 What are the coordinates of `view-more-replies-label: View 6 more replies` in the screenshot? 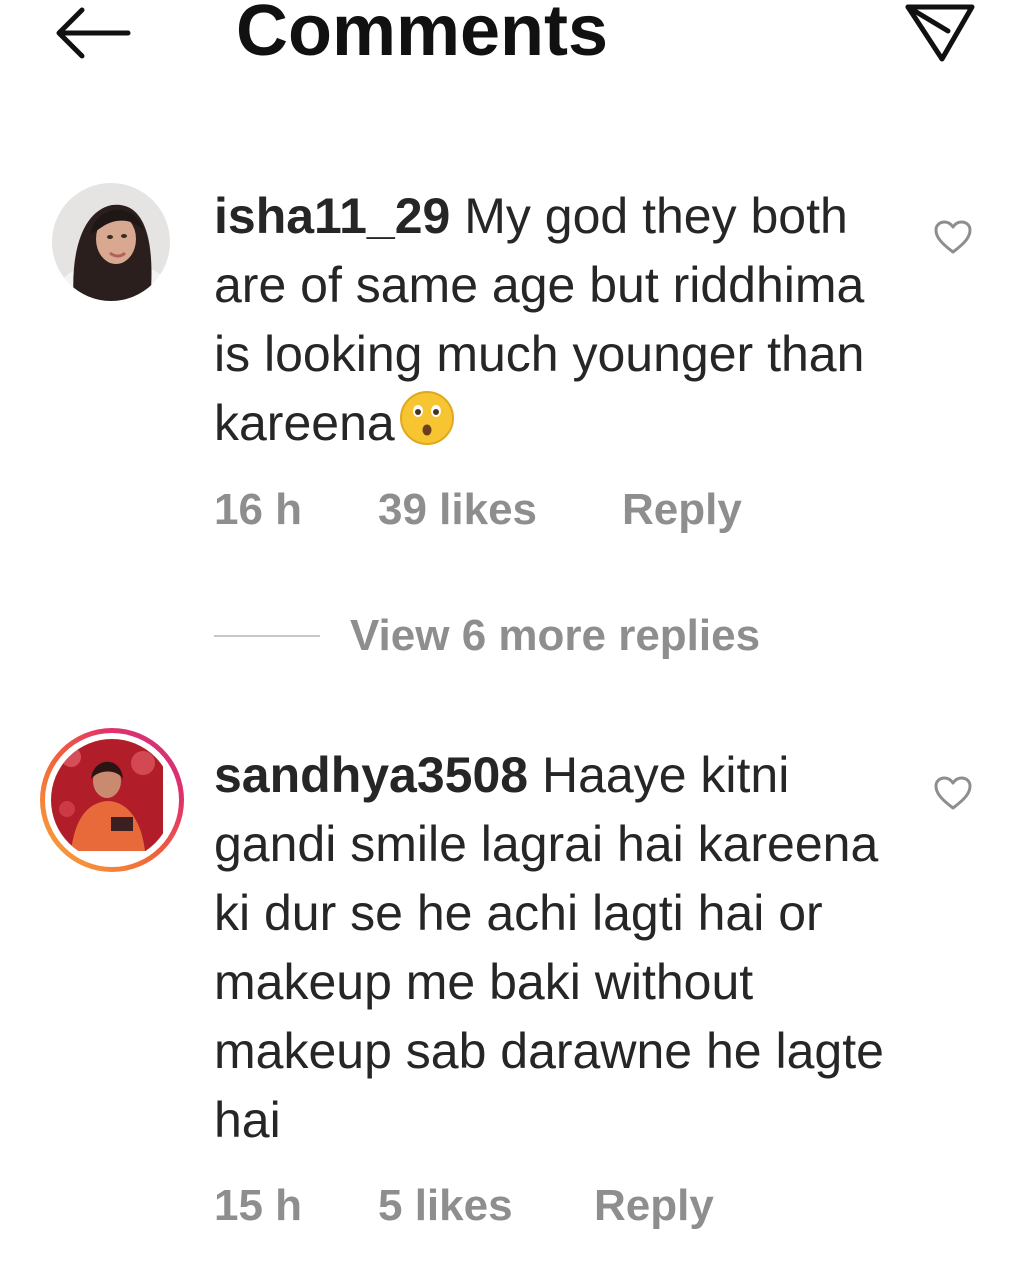 It's located at (555, 635).